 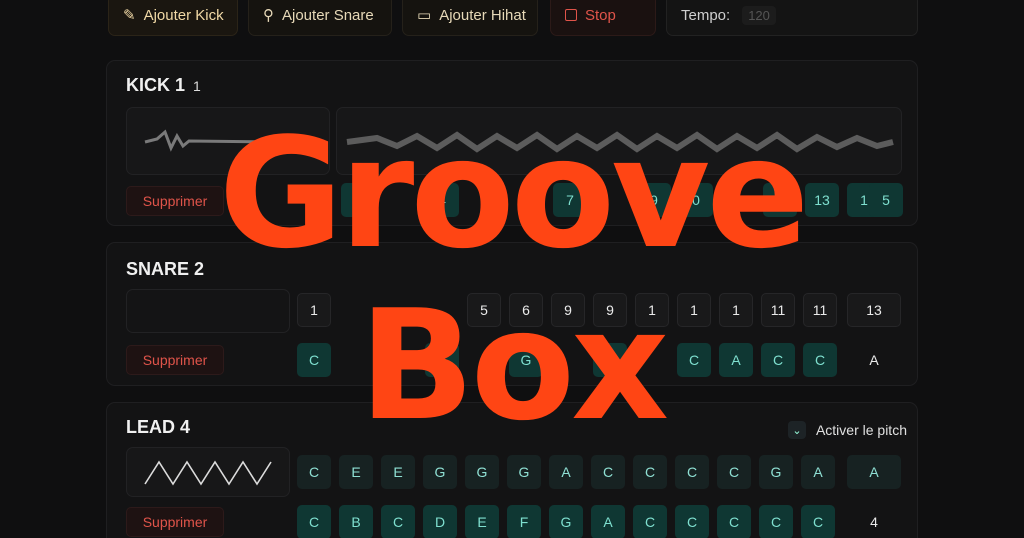 What do you see at coordinates (759, 15) in the screenshot?
I see `tempo-input: 120` at bounding box center [759, 15].